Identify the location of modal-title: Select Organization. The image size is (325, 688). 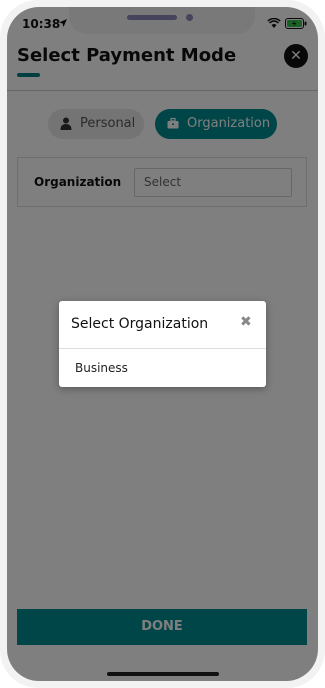
(140, 324).